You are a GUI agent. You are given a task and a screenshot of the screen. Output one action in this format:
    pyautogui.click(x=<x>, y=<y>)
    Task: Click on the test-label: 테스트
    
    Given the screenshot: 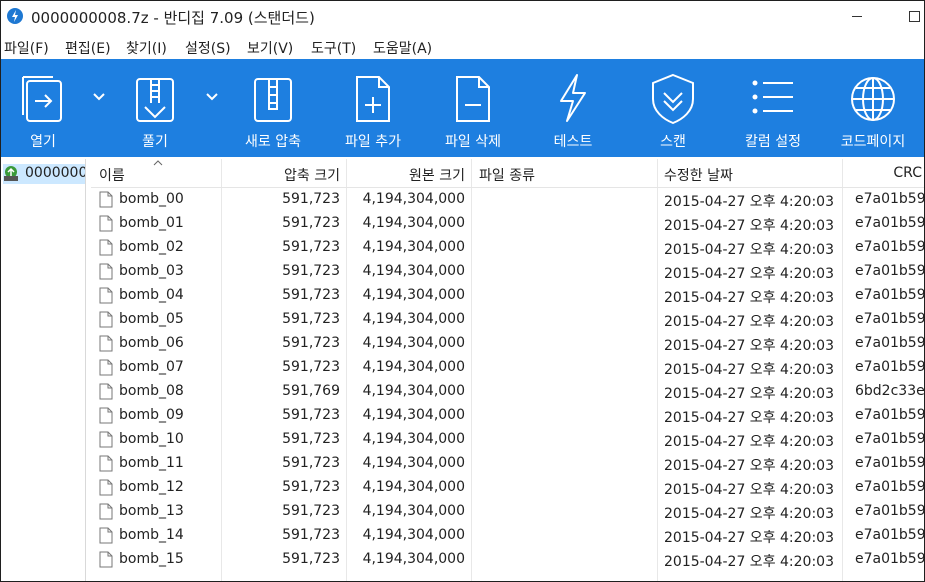 What is the action you would take?
    pyautogui.click(x=573, y=142)
    